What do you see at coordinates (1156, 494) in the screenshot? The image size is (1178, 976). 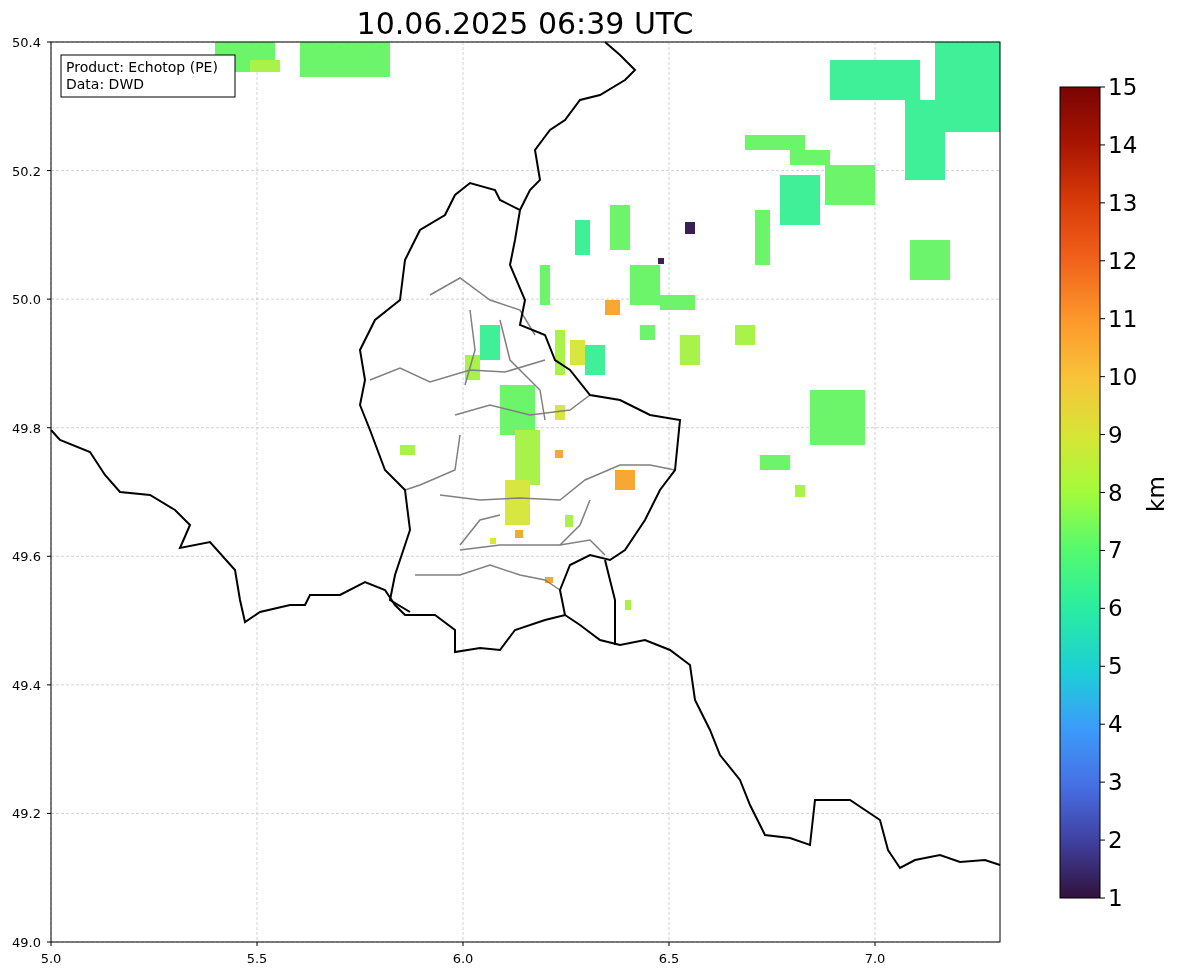 I see `colorbar-label: km` at bounding box center [1156, 494].